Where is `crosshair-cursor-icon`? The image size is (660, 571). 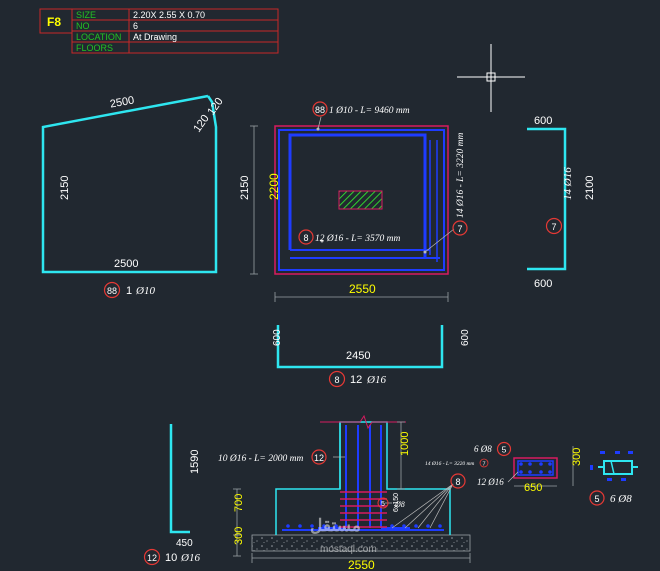 crosshair-cursor-icon is located at coordinates (491, 78).